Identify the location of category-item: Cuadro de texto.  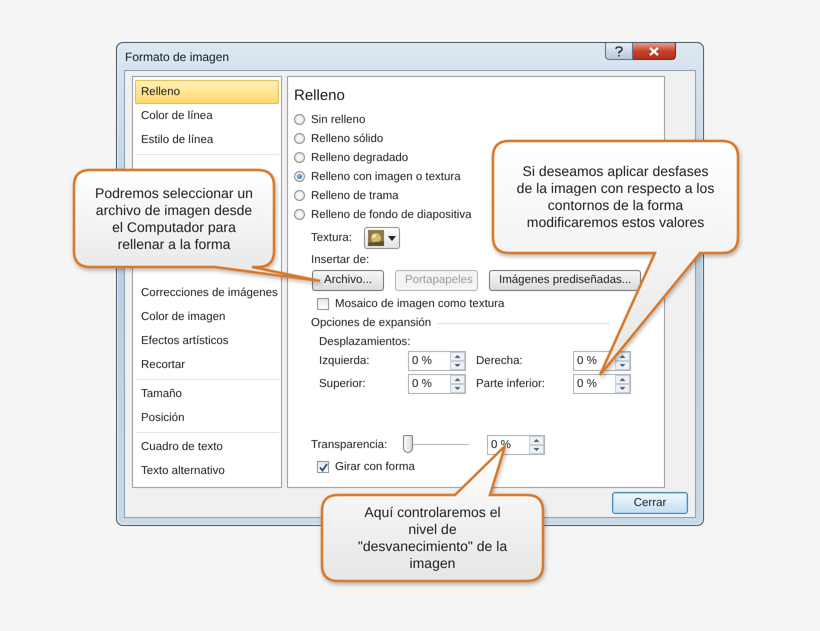
(207, 447).